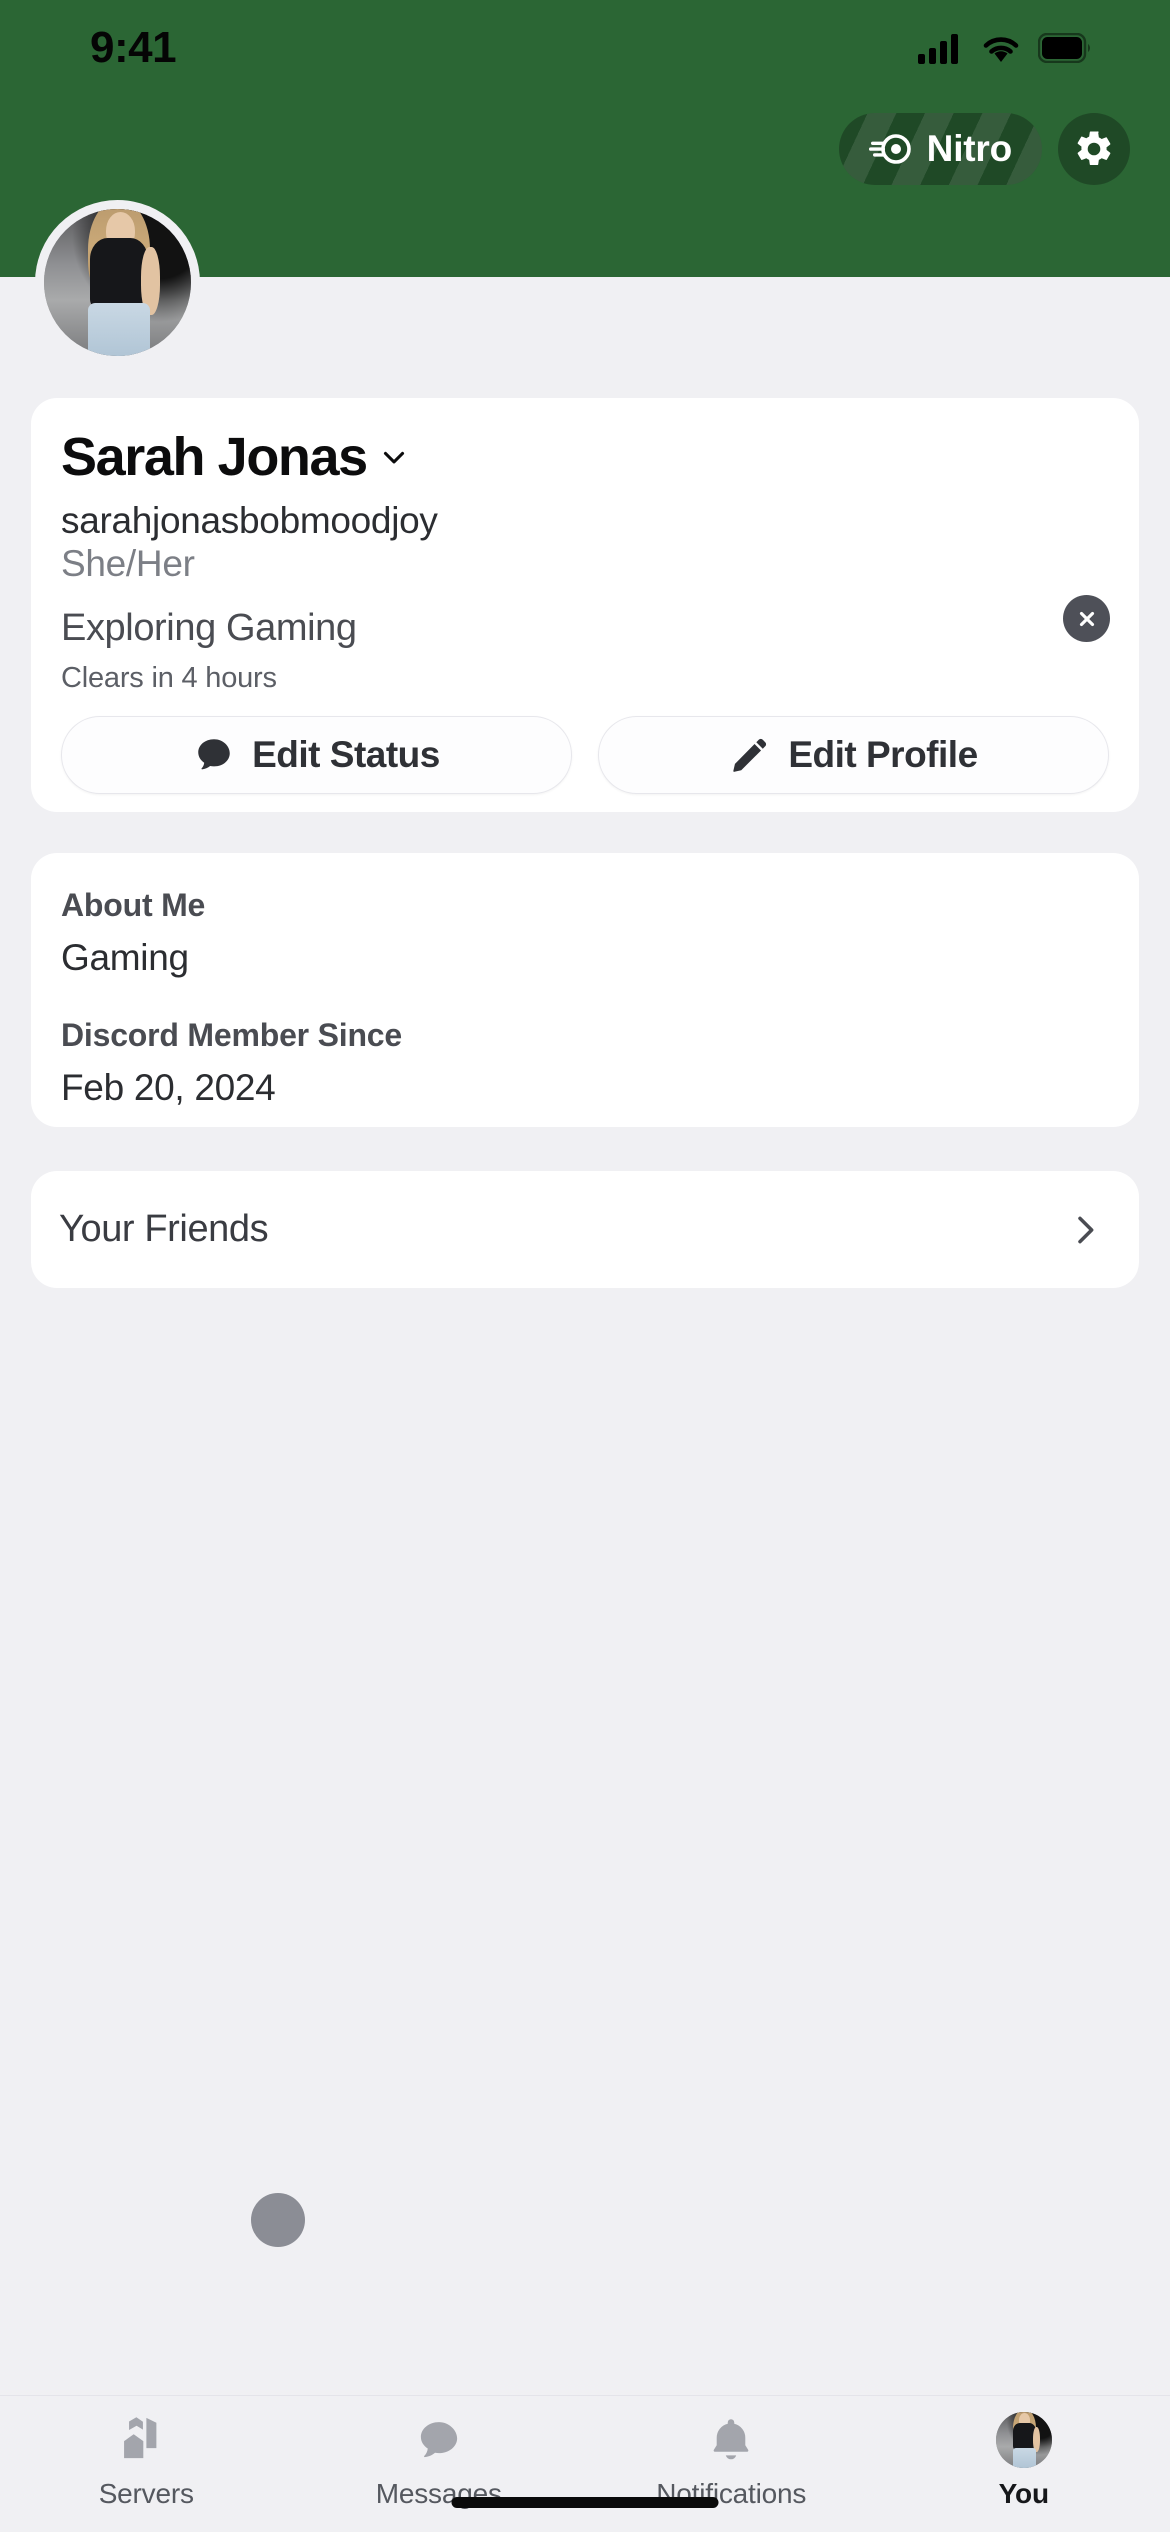 This screenshot has width=1170, height=2532. I want to click on clear-status-button, so click(1086, 618).